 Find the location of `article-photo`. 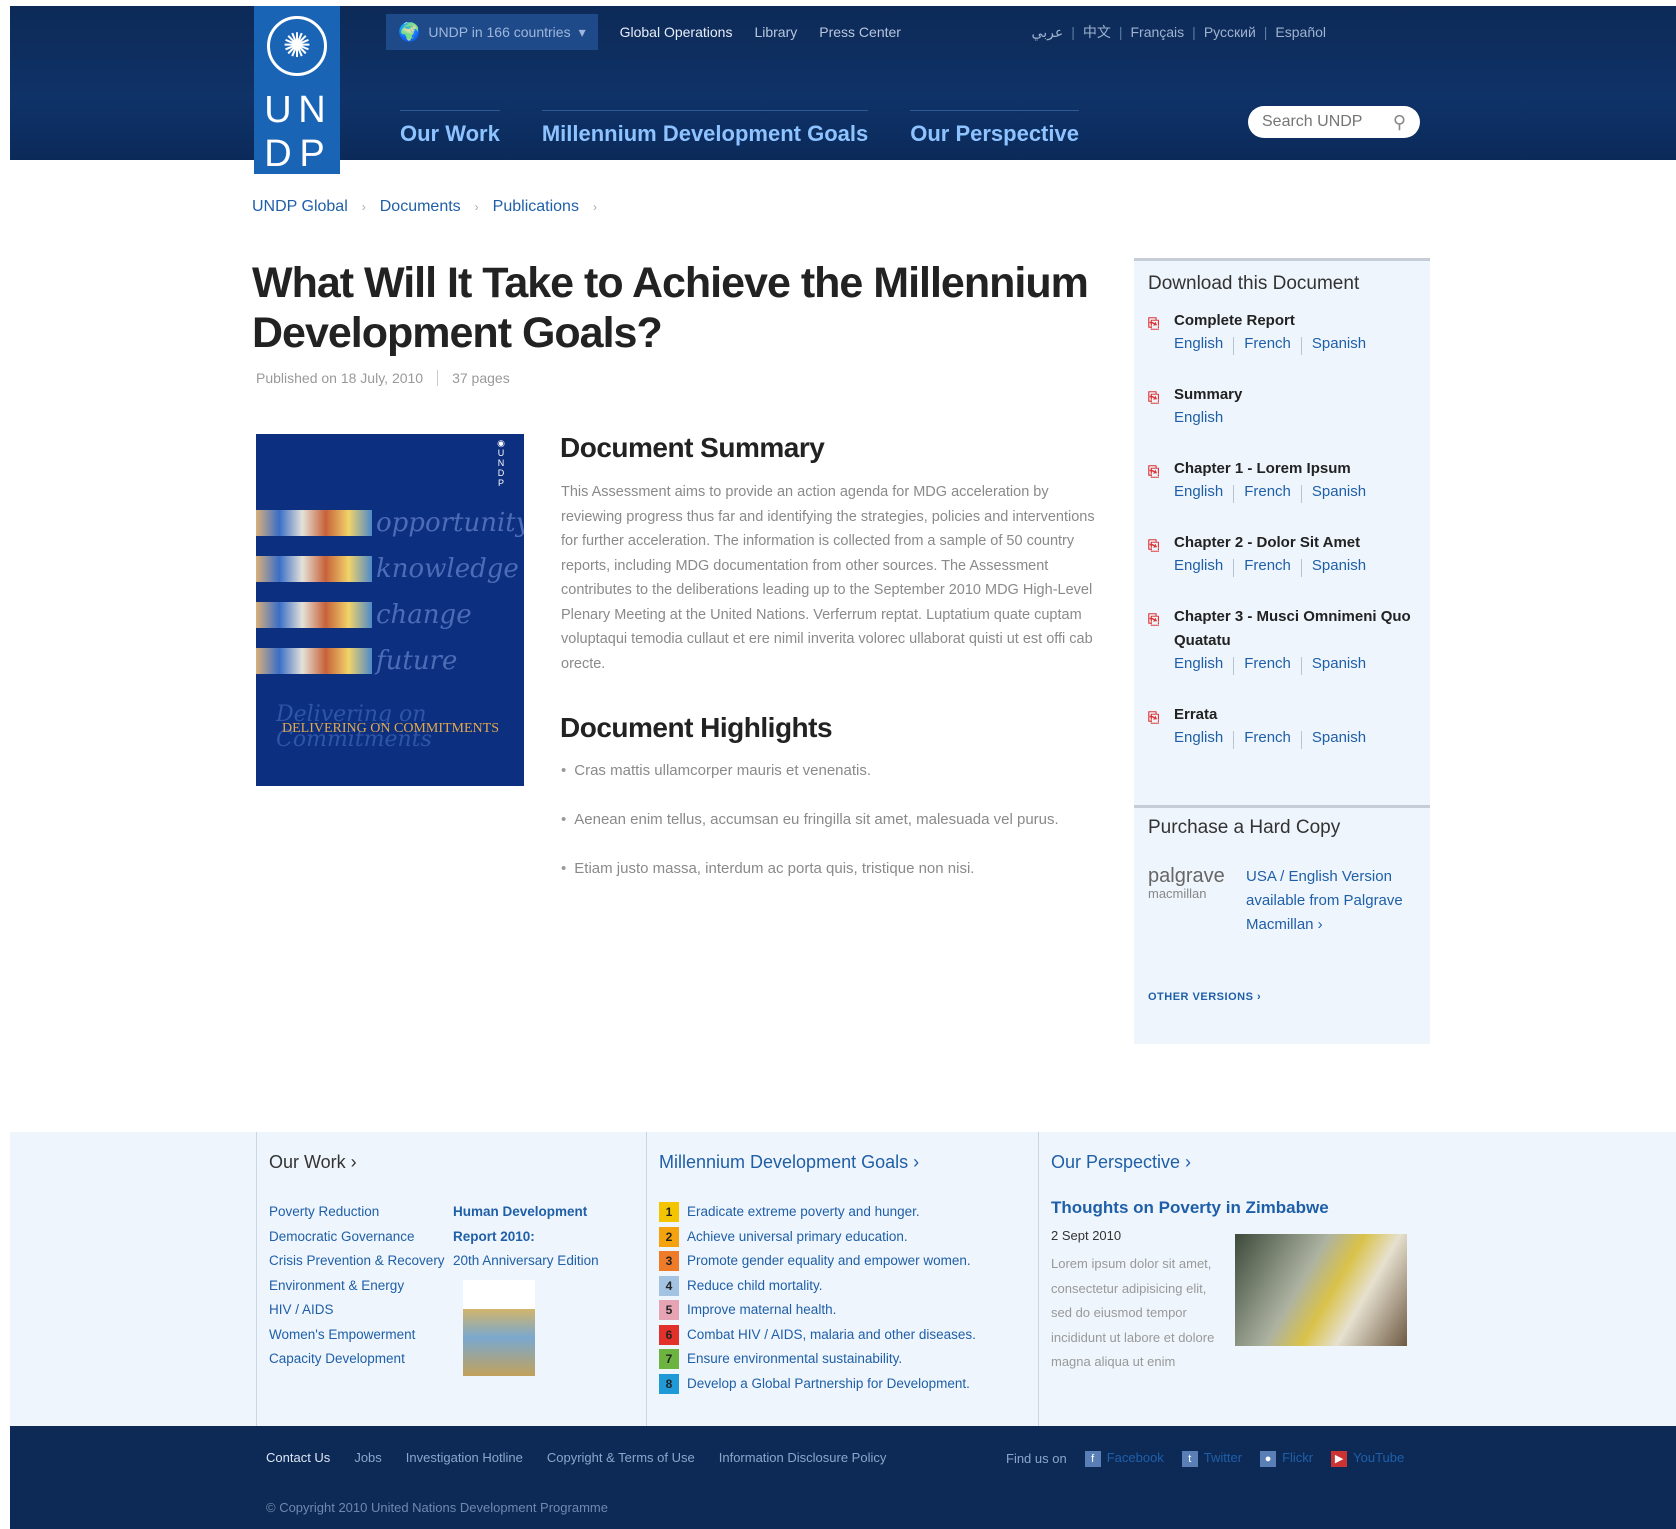

article-photo is located at coordinates (1321, 1290).